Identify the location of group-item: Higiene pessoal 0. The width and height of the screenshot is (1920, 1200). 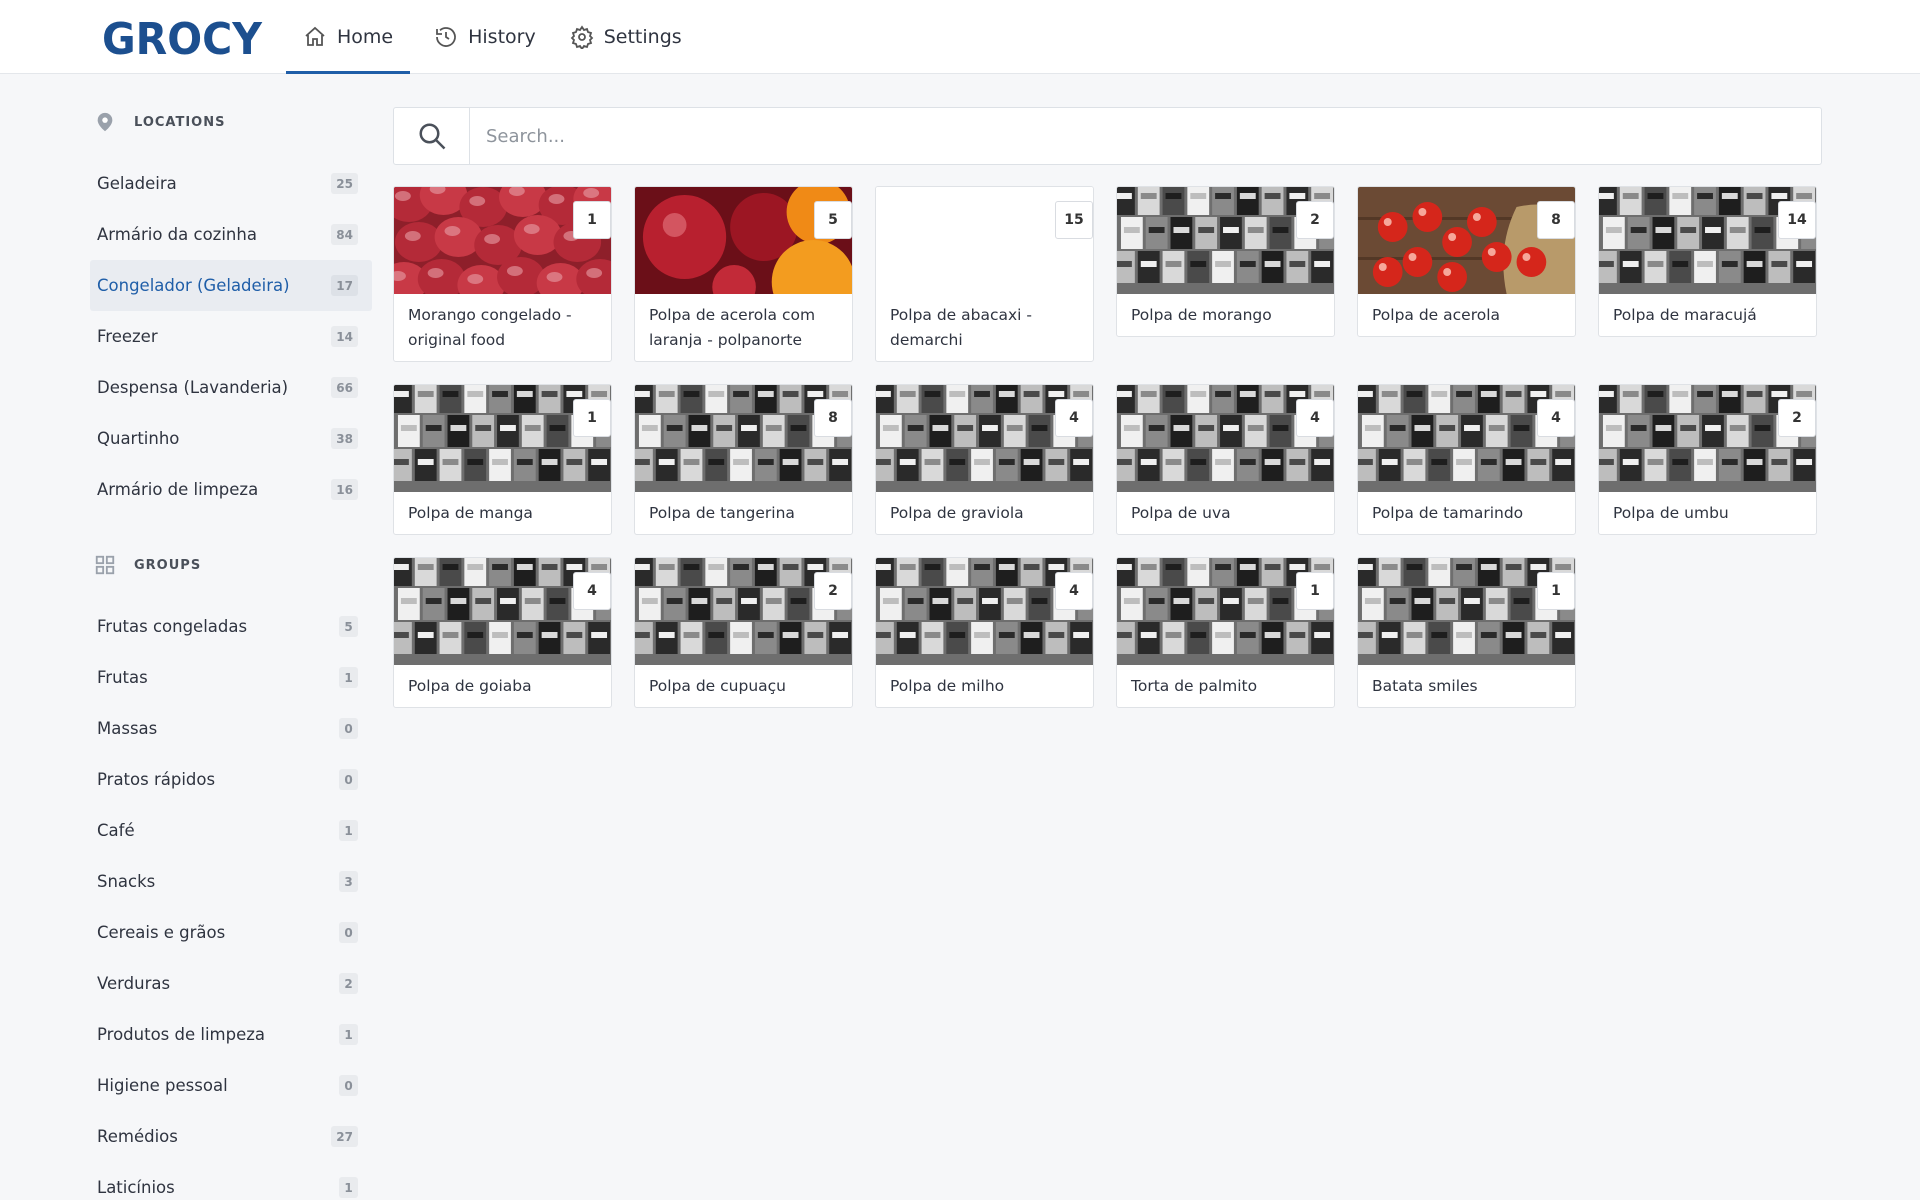
(231, 1085).